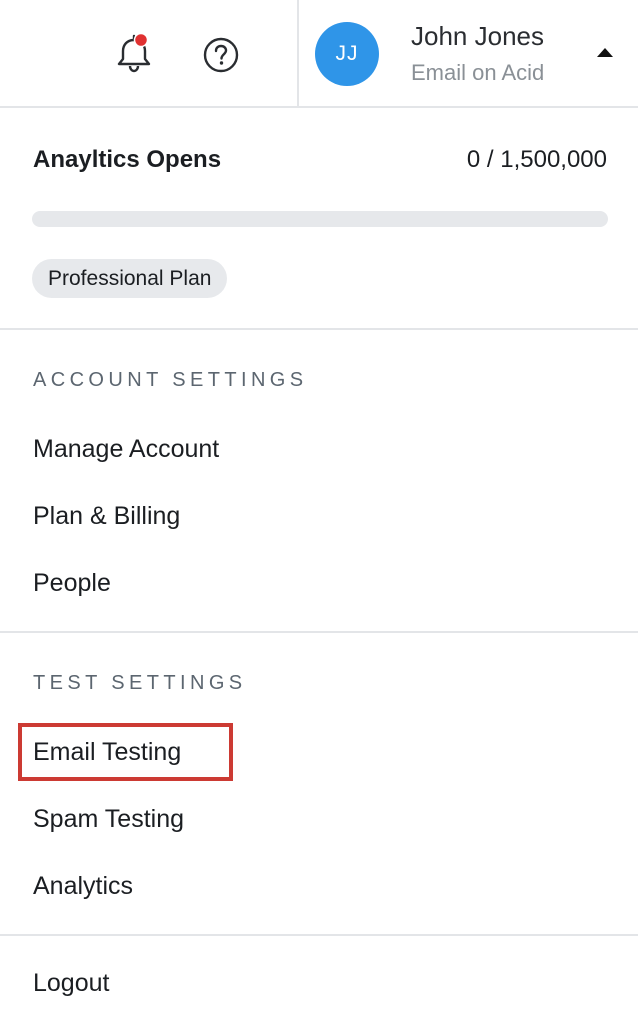 The width and height of the screenshot is (638, 1032). Describe the element at coordinates (605, 52) in the screenshot. I see `caret-up-icon` at that location.